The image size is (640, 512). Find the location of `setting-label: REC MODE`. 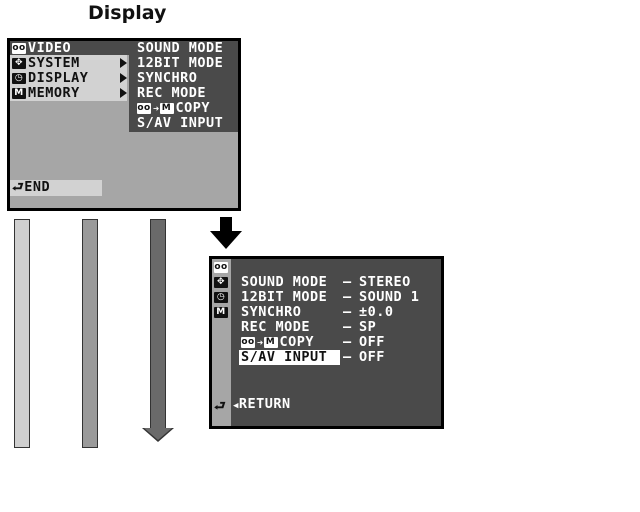

setting-label: REC MODE is located at coordinates (276, 327).